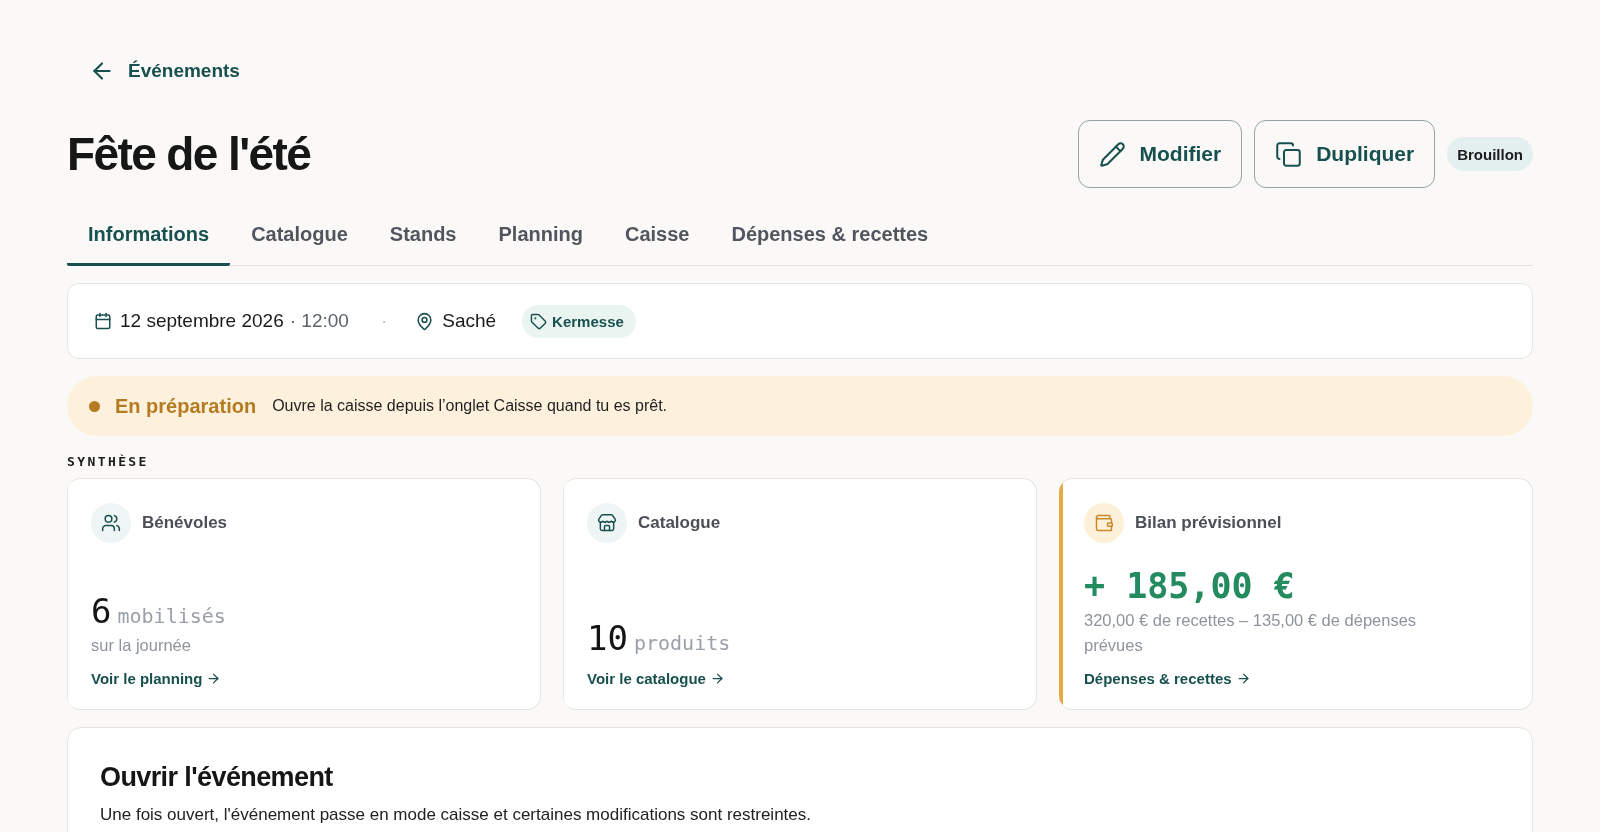 Image resolution: width=1600 pixels, height=832 pixels. Describe the element at coordinates (1208, 523) in the screenshot. I see `card-title: Bilan prévisionnel` at that location.